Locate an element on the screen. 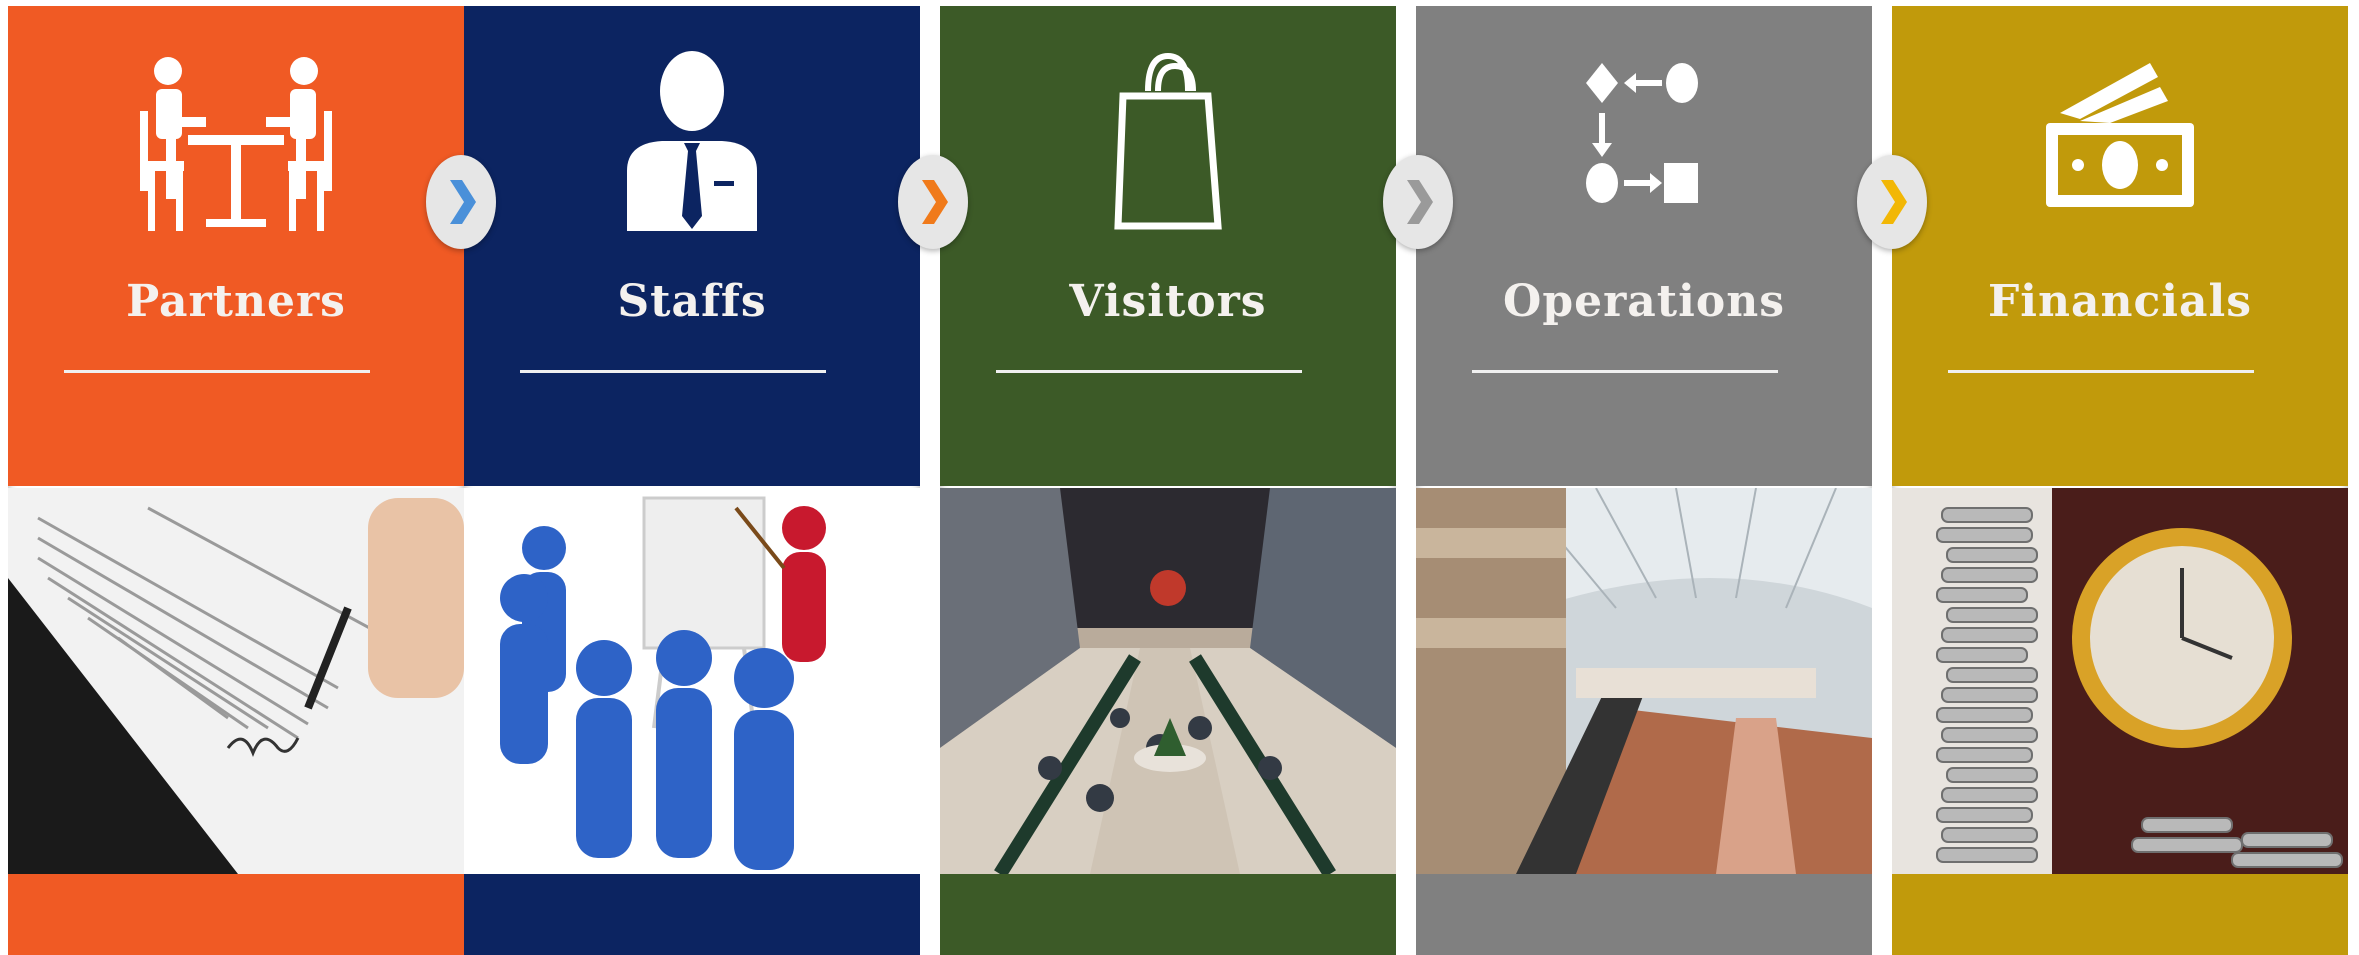 The height and width of the screenshot is (955, 2359). businessman-icon is located at coordinates (692, 141).